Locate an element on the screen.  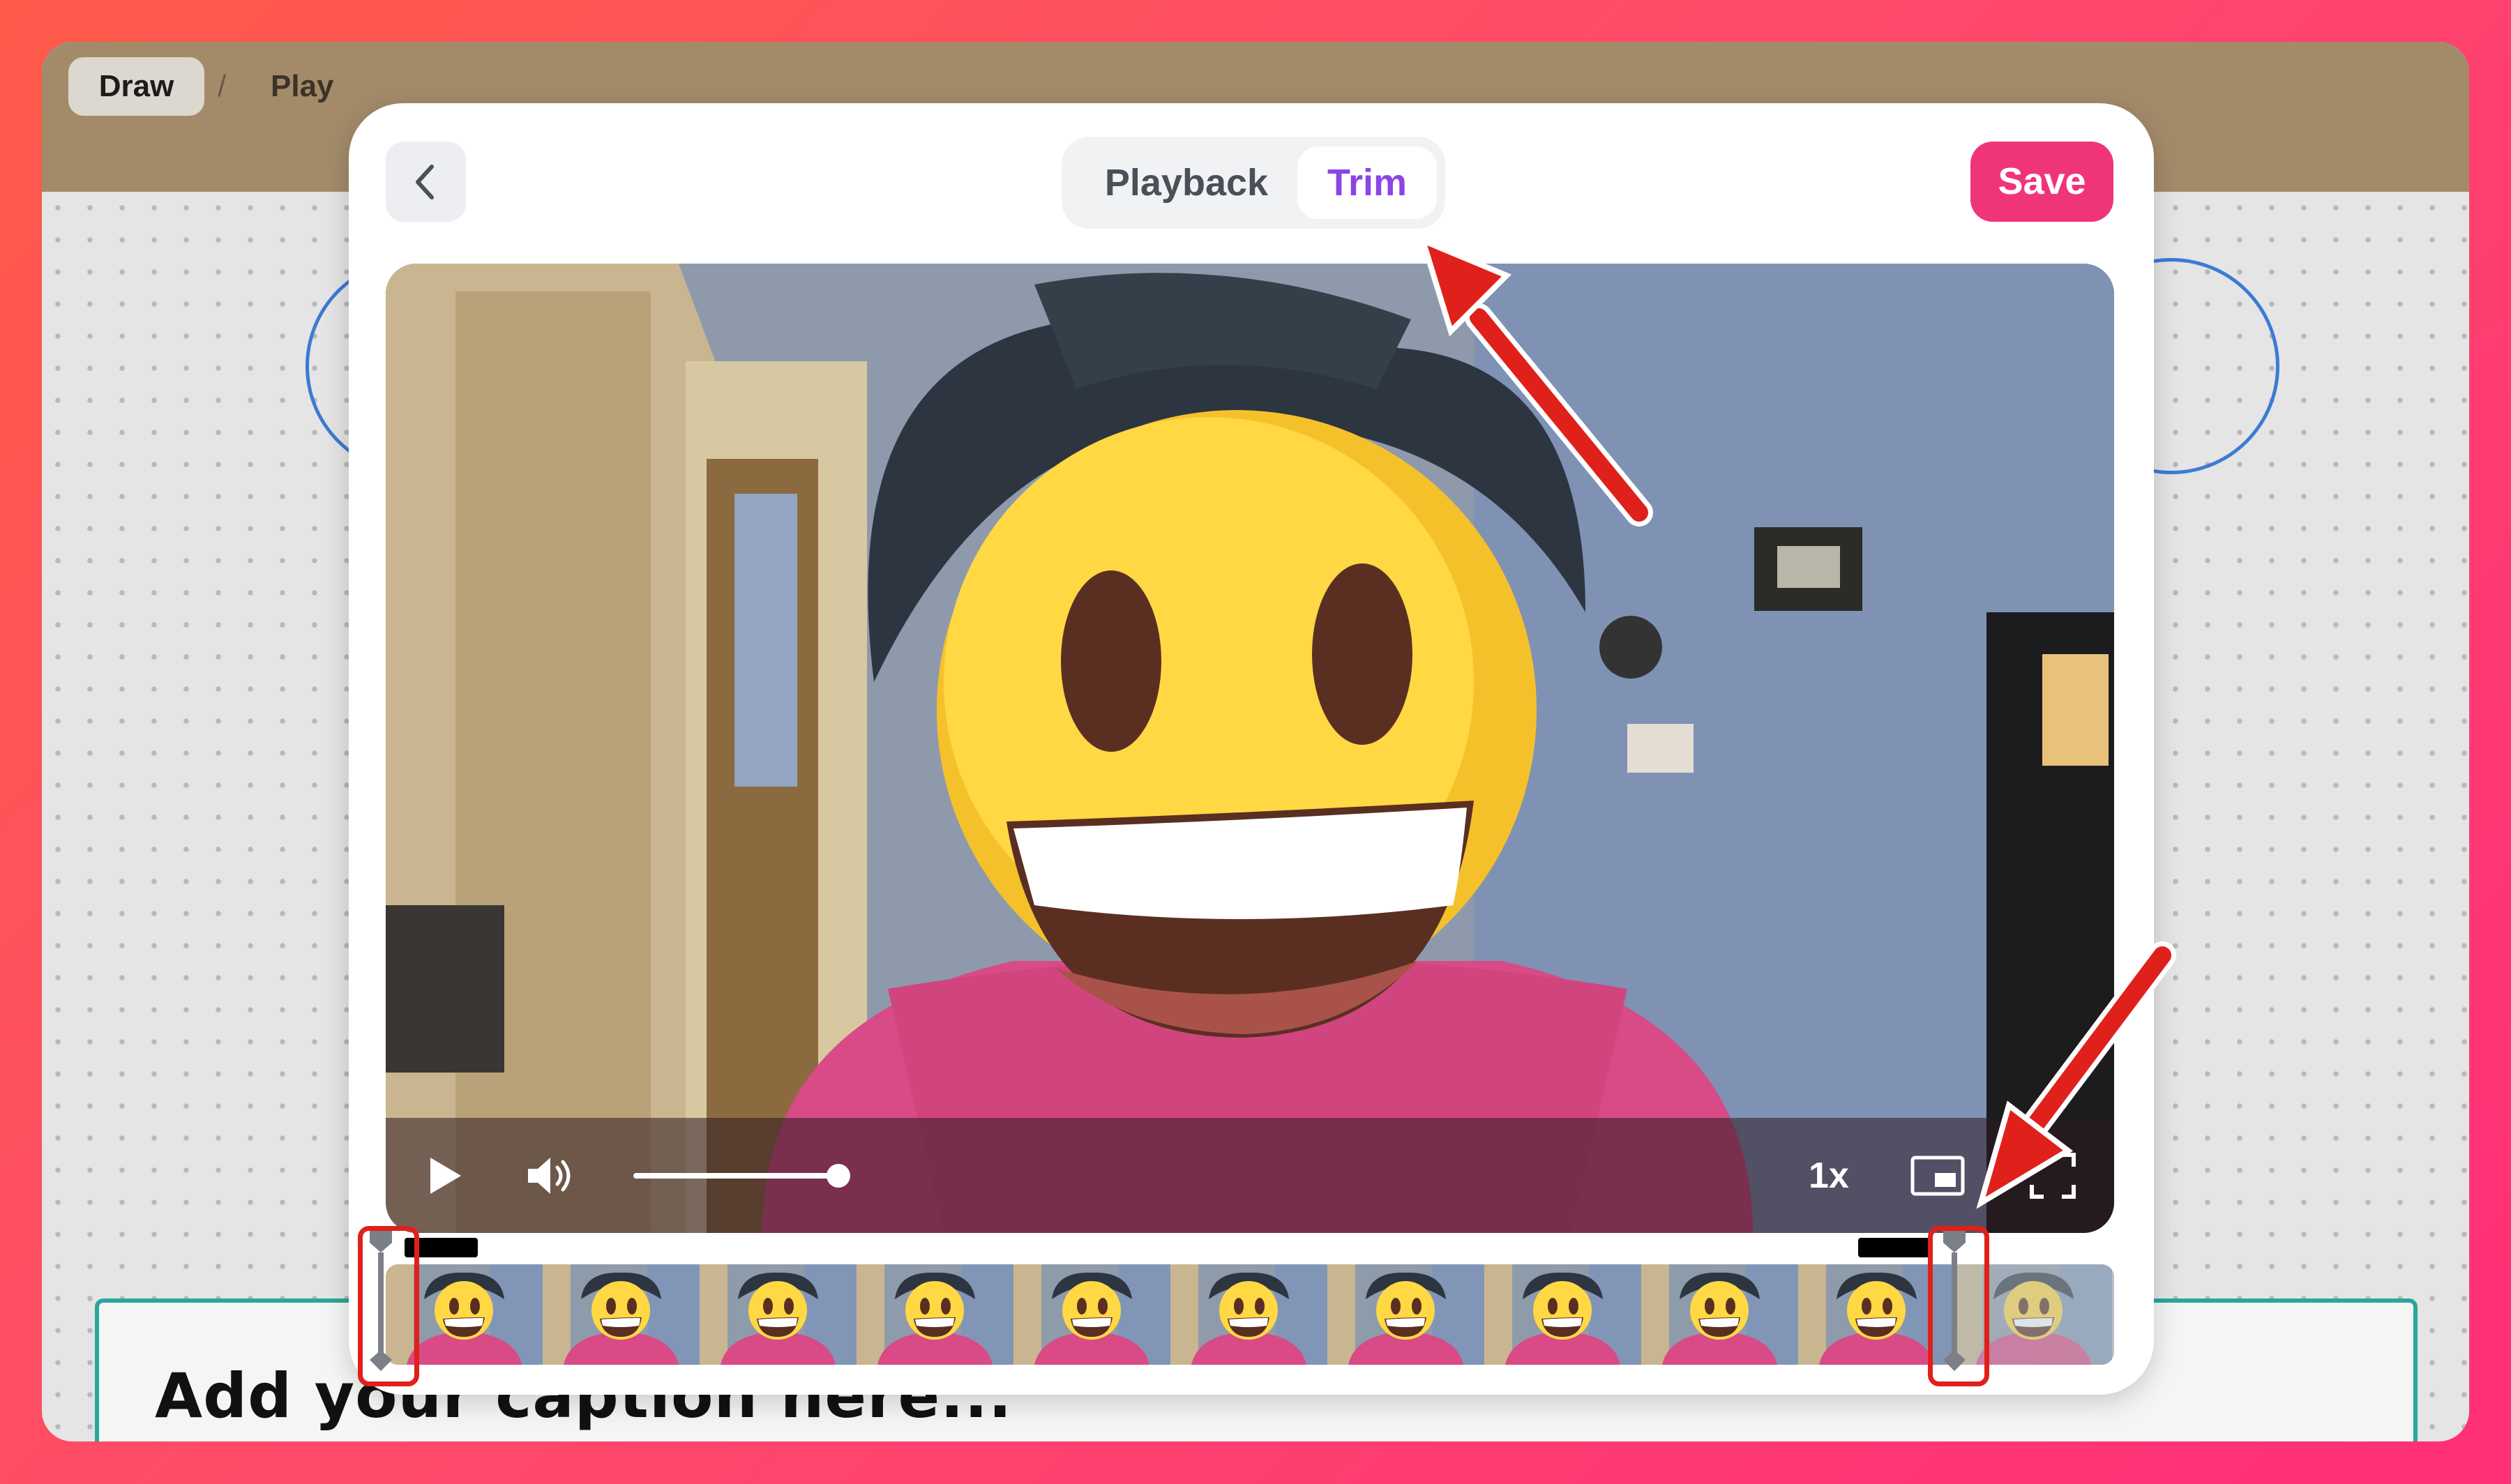
breadcrumb-draw: Draw is located at coordinates (136, 86).